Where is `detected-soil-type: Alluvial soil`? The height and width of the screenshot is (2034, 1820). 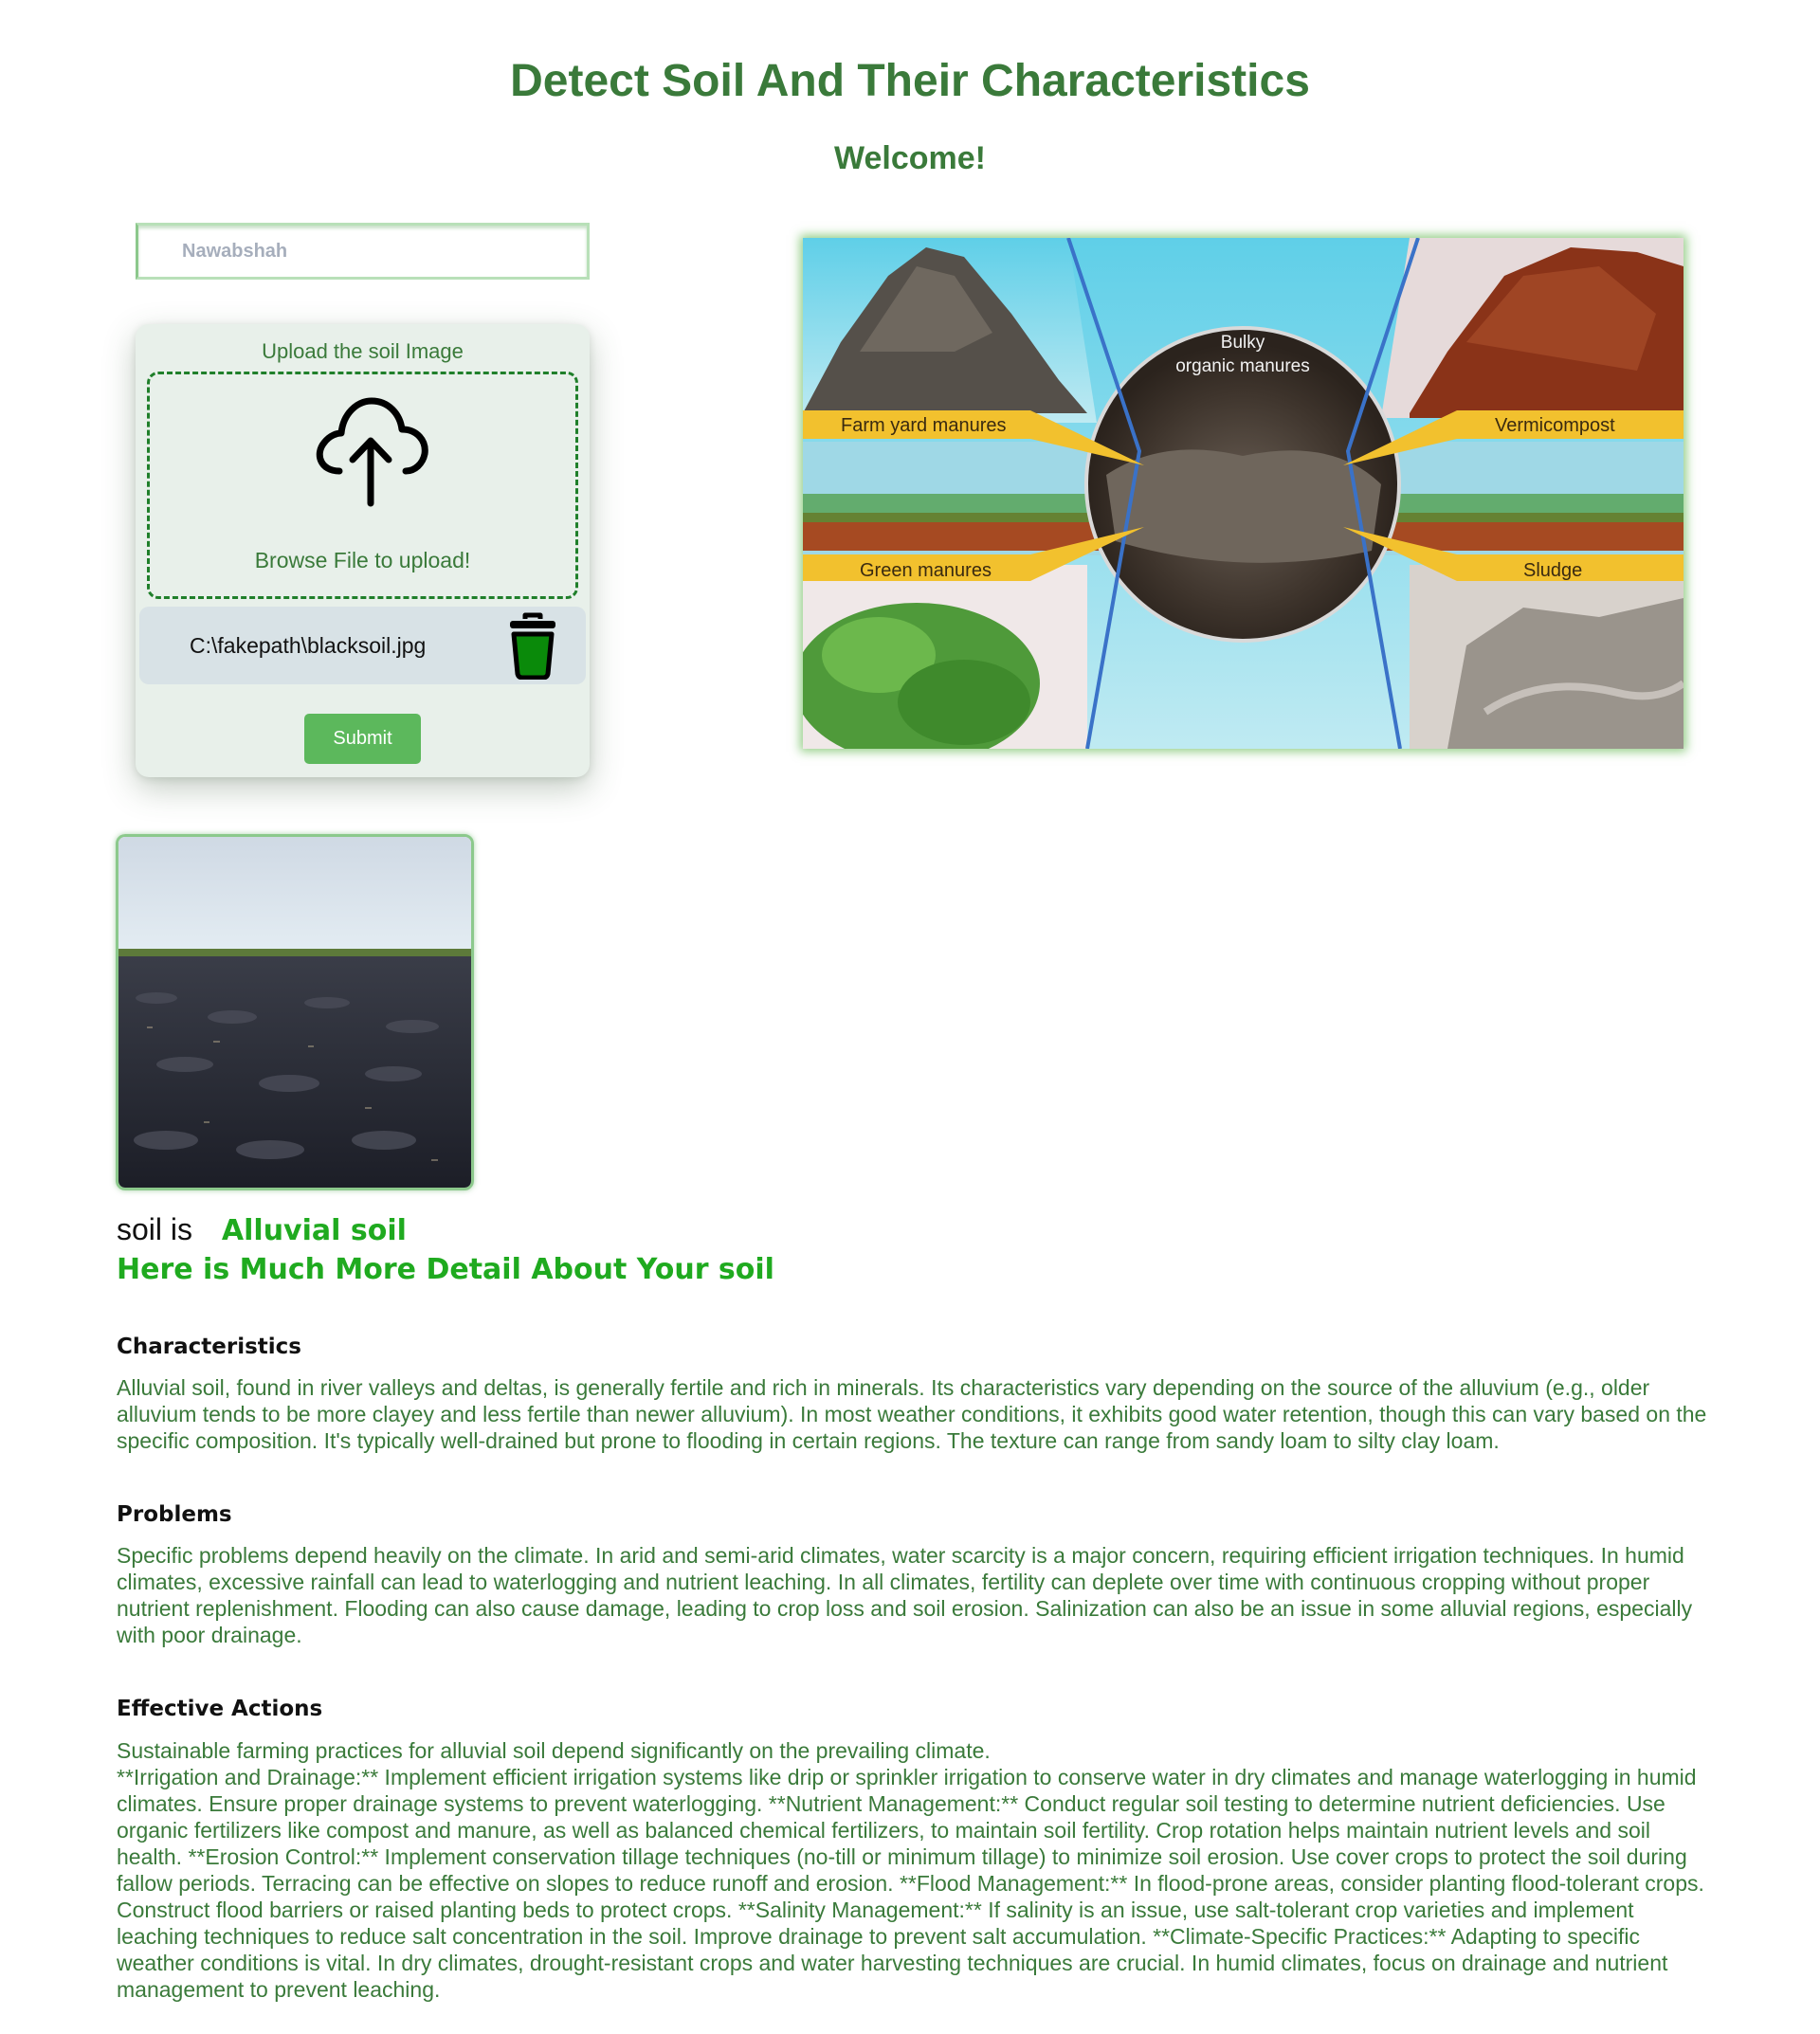
detected-soil-type: Alluvial soil is located at coordinates (314, 1230).